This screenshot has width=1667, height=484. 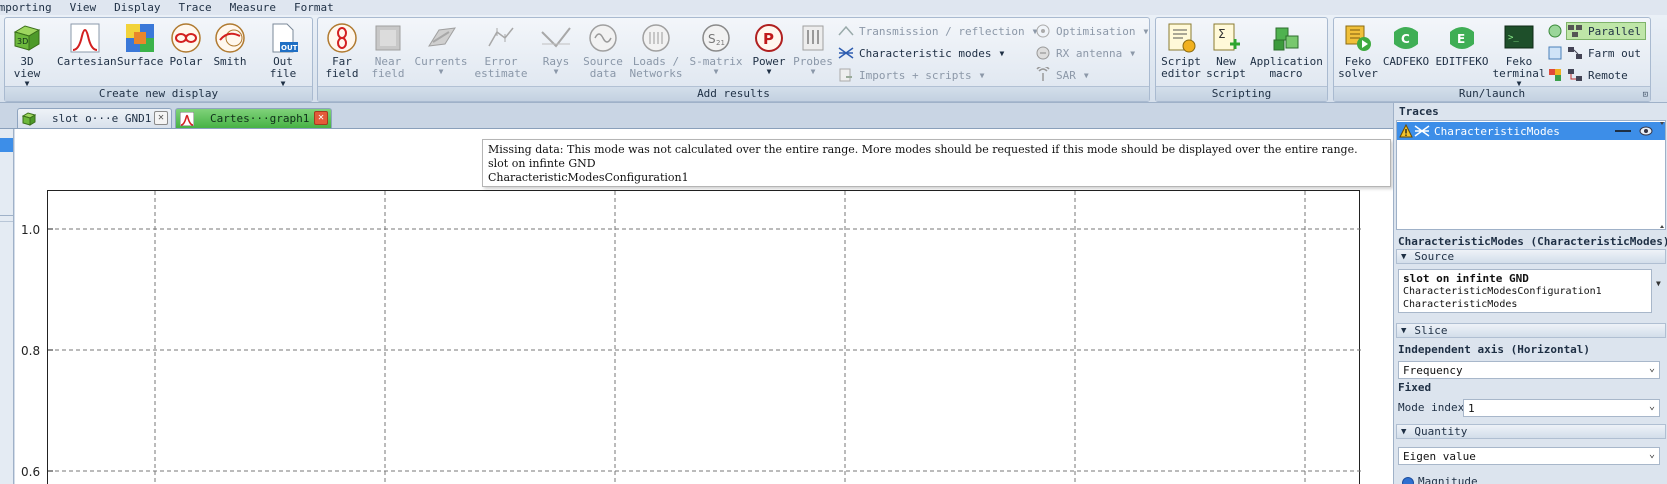 What do you see at coordinates (138, 7) in the screenshot?
I see `menu-display: Display` at bounding box center [138, 7].